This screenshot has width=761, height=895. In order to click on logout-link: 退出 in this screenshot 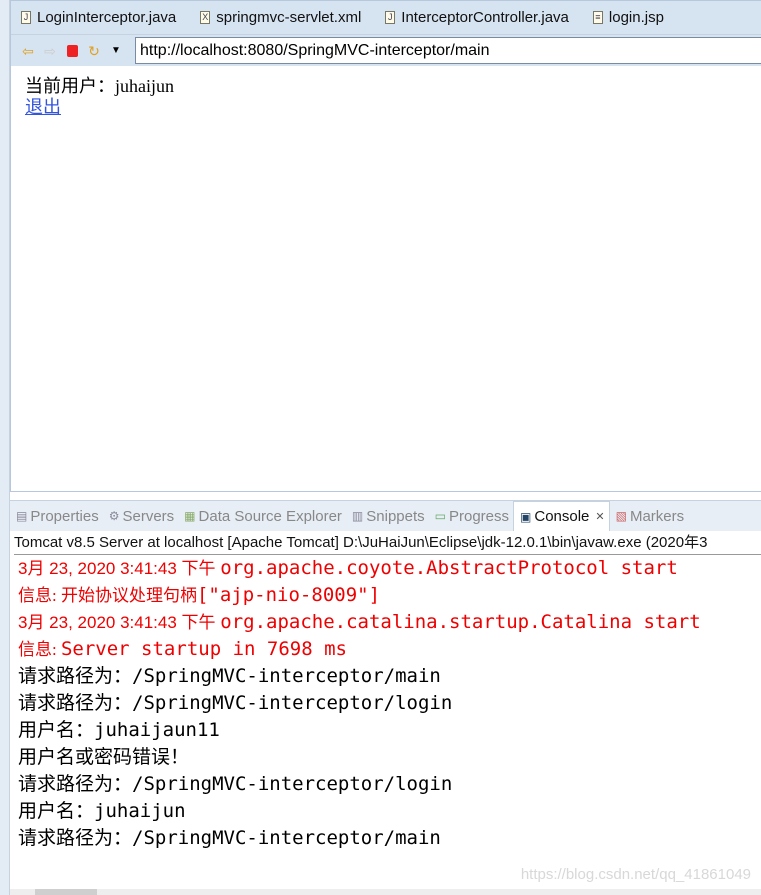, I will do `click(386, 107)`.